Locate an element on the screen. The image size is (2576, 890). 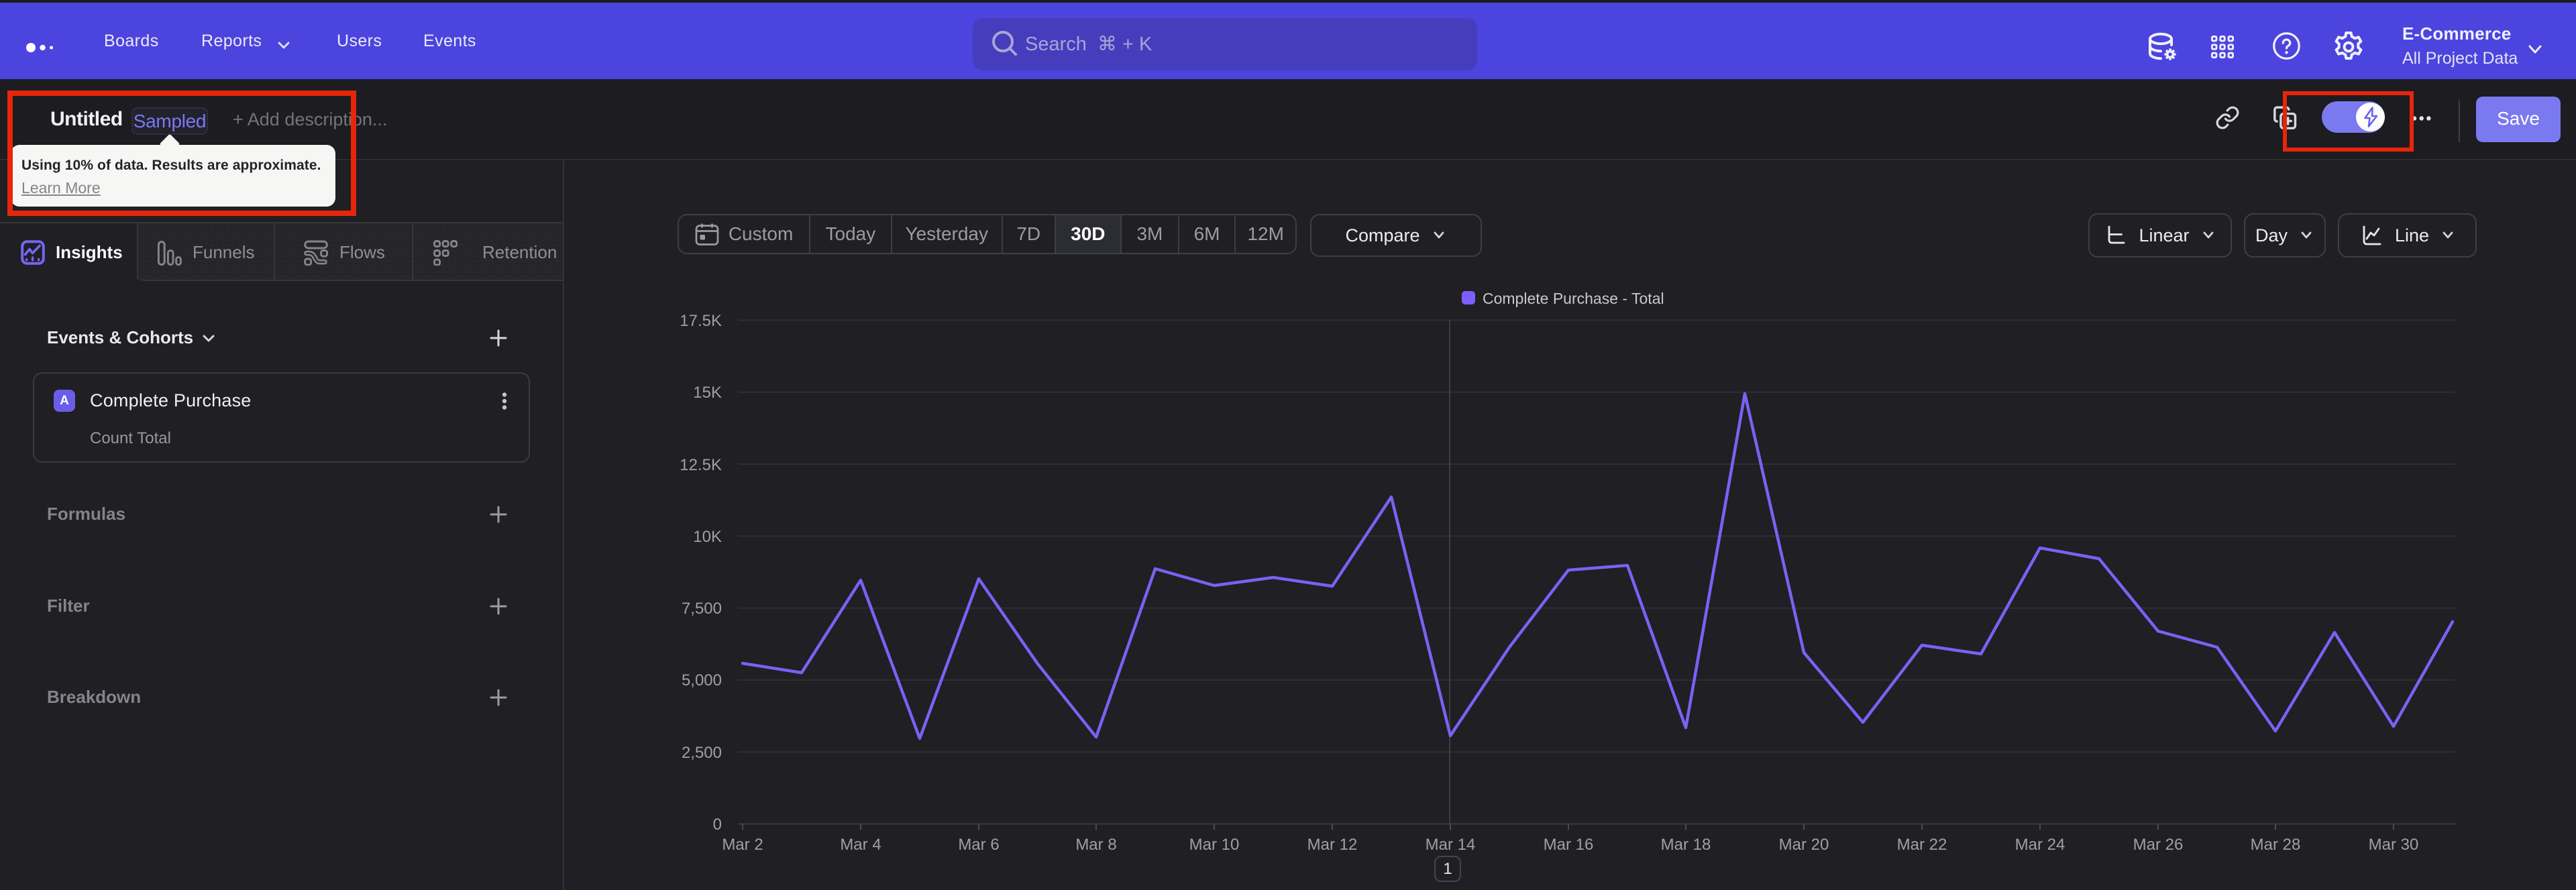
svg-text: Mar 12 is located at coordinates (1332, 845).